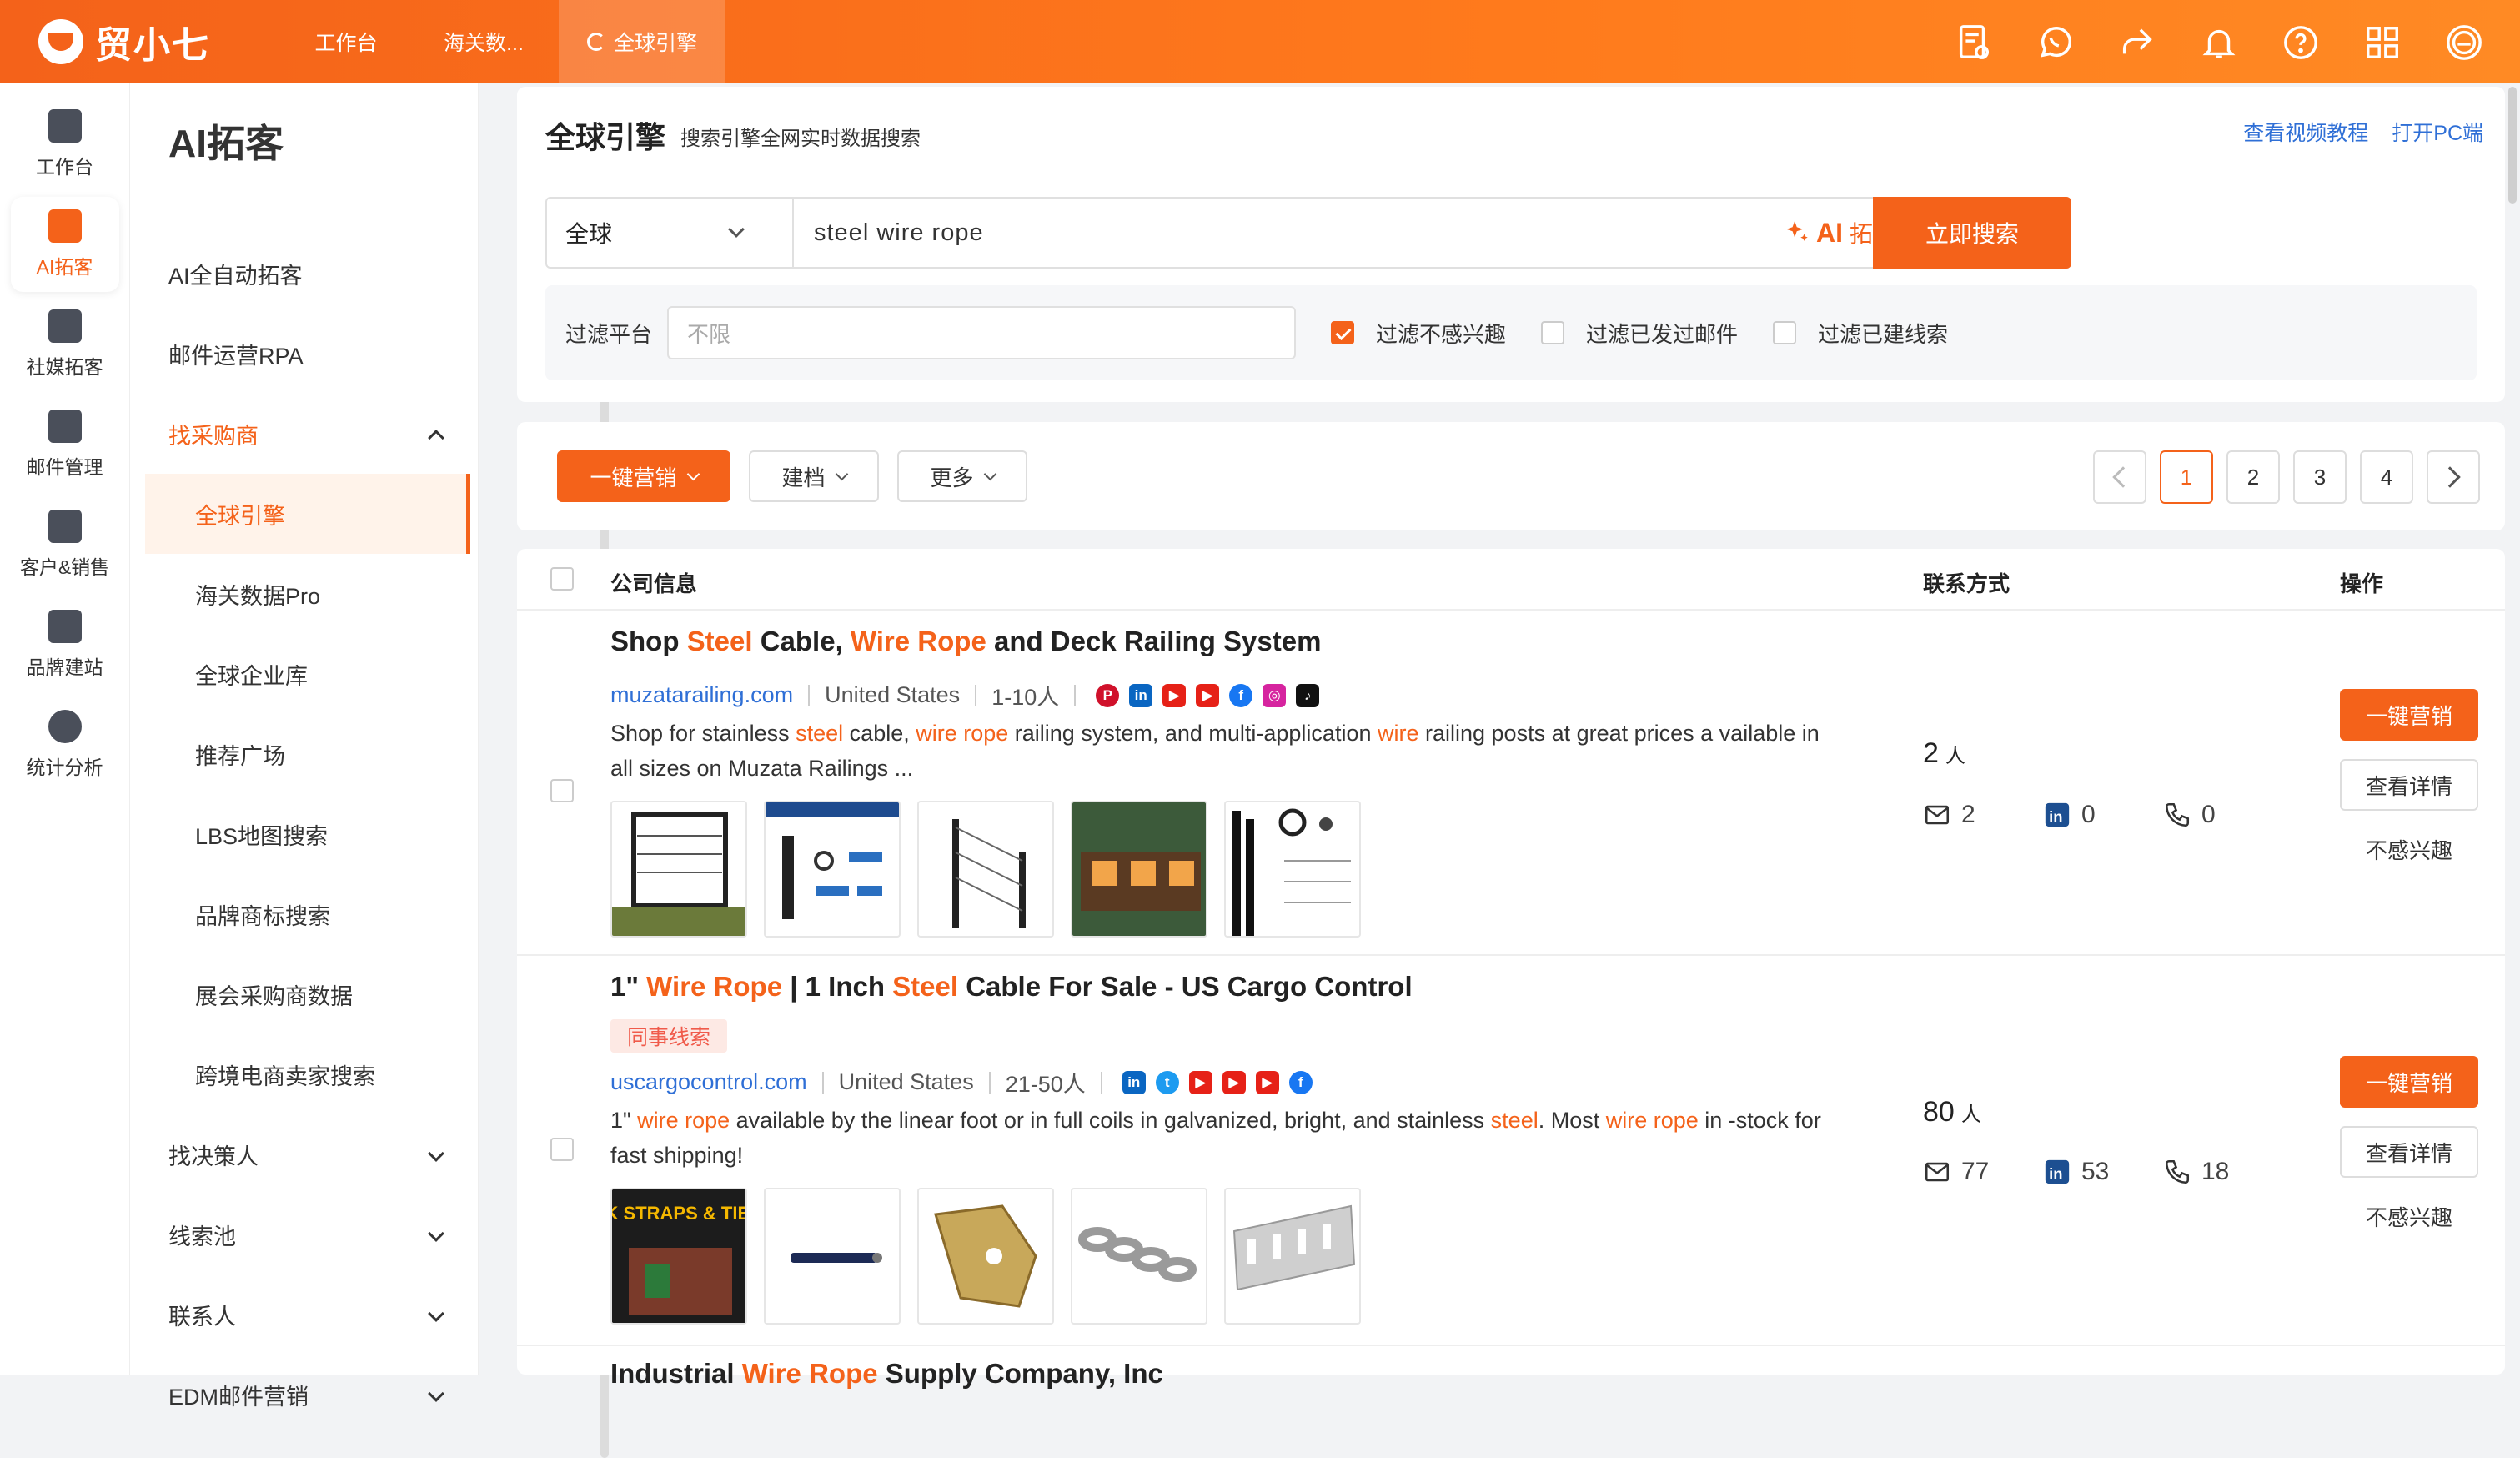 This screenshot has height=1458, width=2520. Describe the element at coordinates (65, 644) in the screenshot. I see `rail-item-site: 品牌建站` at that location.